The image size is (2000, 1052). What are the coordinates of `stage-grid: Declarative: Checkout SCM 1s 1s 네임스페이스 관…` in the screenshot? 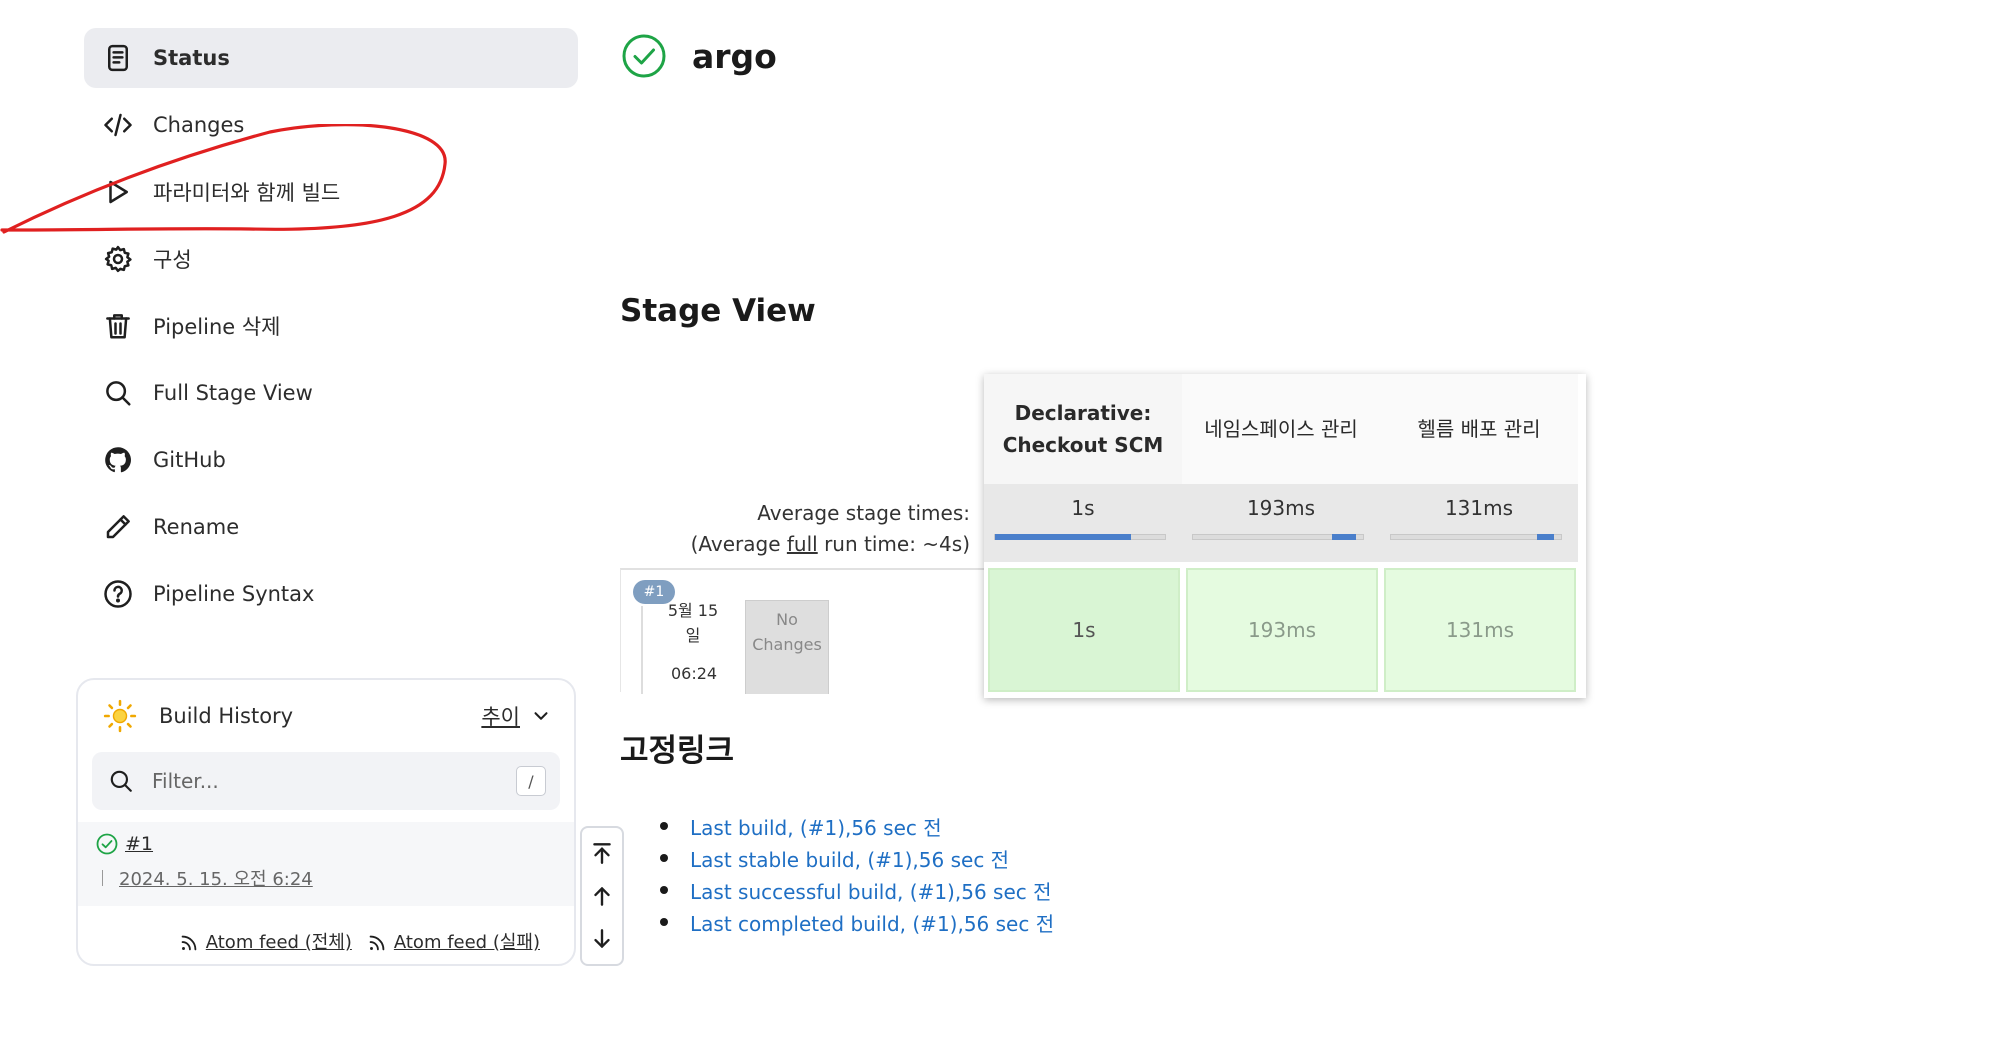 It's located at (1285, 536).